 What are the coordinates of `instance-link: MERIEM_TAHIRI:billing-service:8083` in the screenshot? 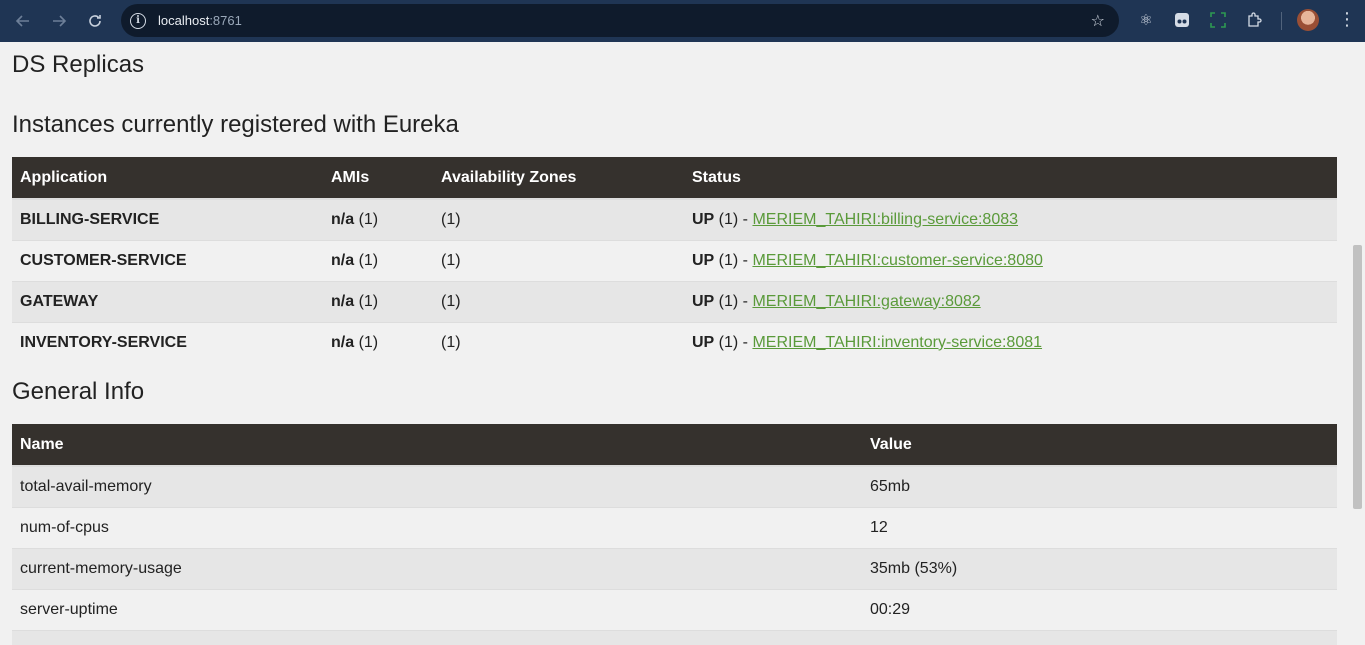 It's located at (885, 219).